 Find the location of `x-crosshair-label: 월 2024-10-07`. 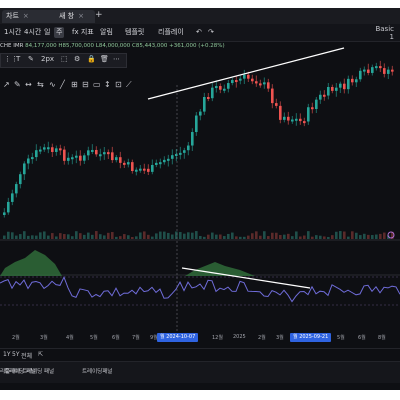

x-crosshair-label: 월 2024-10-07 is located at coordinates (178, 337).